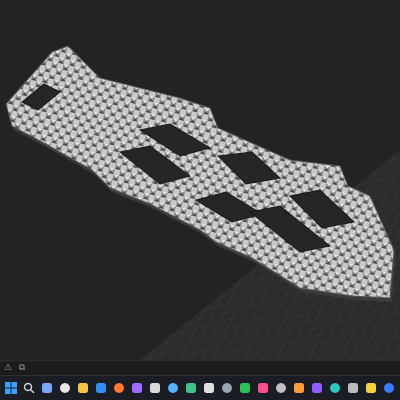 Image resolution: width=400 pixels, height=400 pixels. What do you see at coordinates (370, 388) in the screenshot?
I see `yellow-app-icon` at bounding box center [370, 388].